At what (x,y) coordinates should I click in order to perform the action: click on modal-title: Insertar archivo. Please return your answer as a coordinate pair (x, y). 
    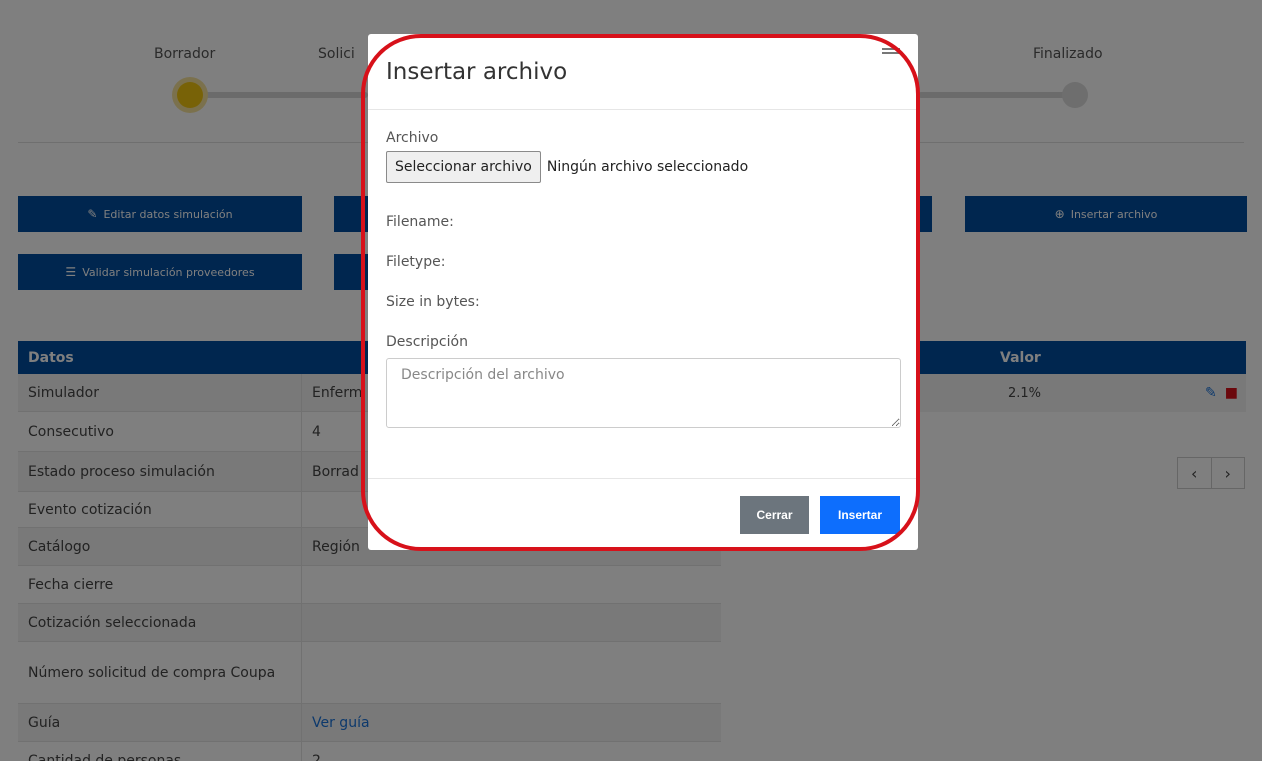
    Looking at the image, I should click on (477, 71).